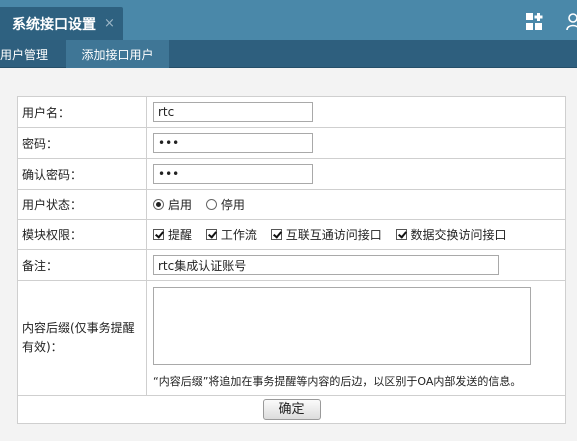  Describe the element at coordinates (180, 205) in the screenshot. I see `status-enabled-label: 启用` at that location.